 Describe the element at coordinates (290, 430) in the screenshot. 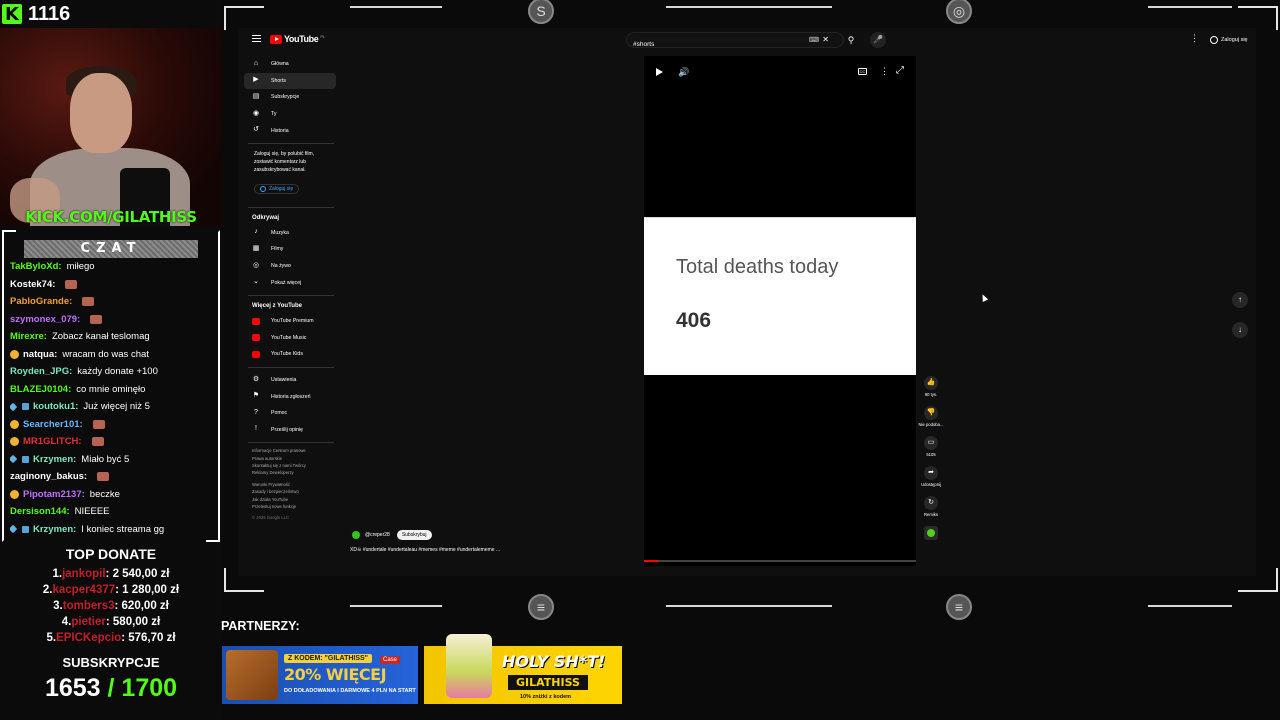

I see `sidebar-item-prześlij-opinię: ! Prześlij opinię` at that location.